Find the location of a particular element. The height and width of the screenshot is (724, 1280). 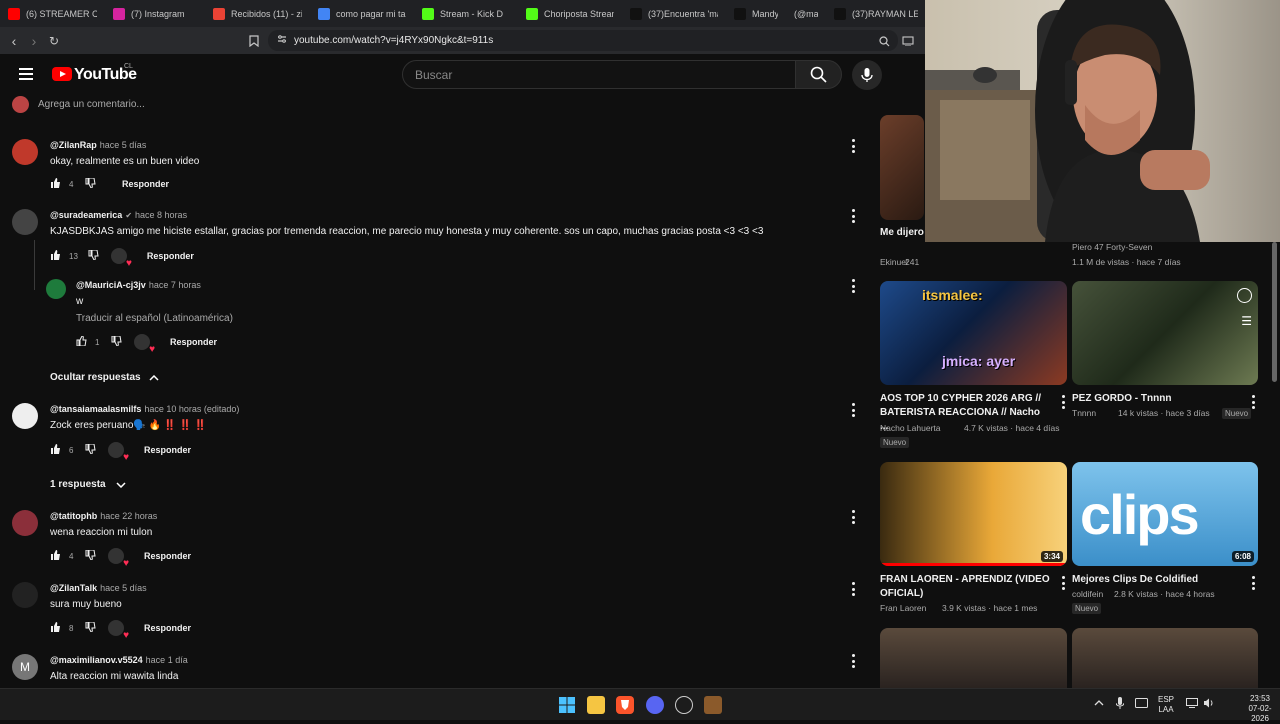

add-to-queue-icon: ☰ is located at coordinates (1246, 321).